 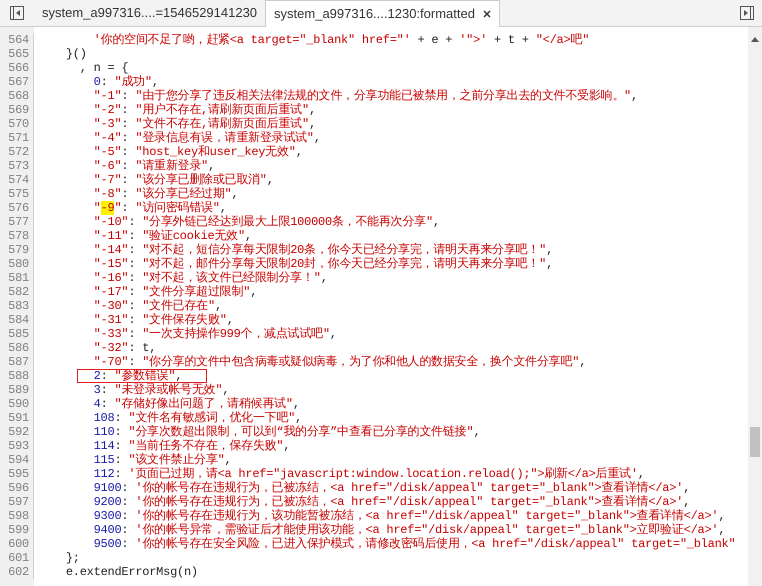 What do you see at coordinates (392, 502) in the screenshot?
I see `code-line: 9200: '你的帐号存在违规行为，已被冻结，<a href="/disk/appeal" target="_blank">查看详情</a>',` at bounding box center [392, 502].